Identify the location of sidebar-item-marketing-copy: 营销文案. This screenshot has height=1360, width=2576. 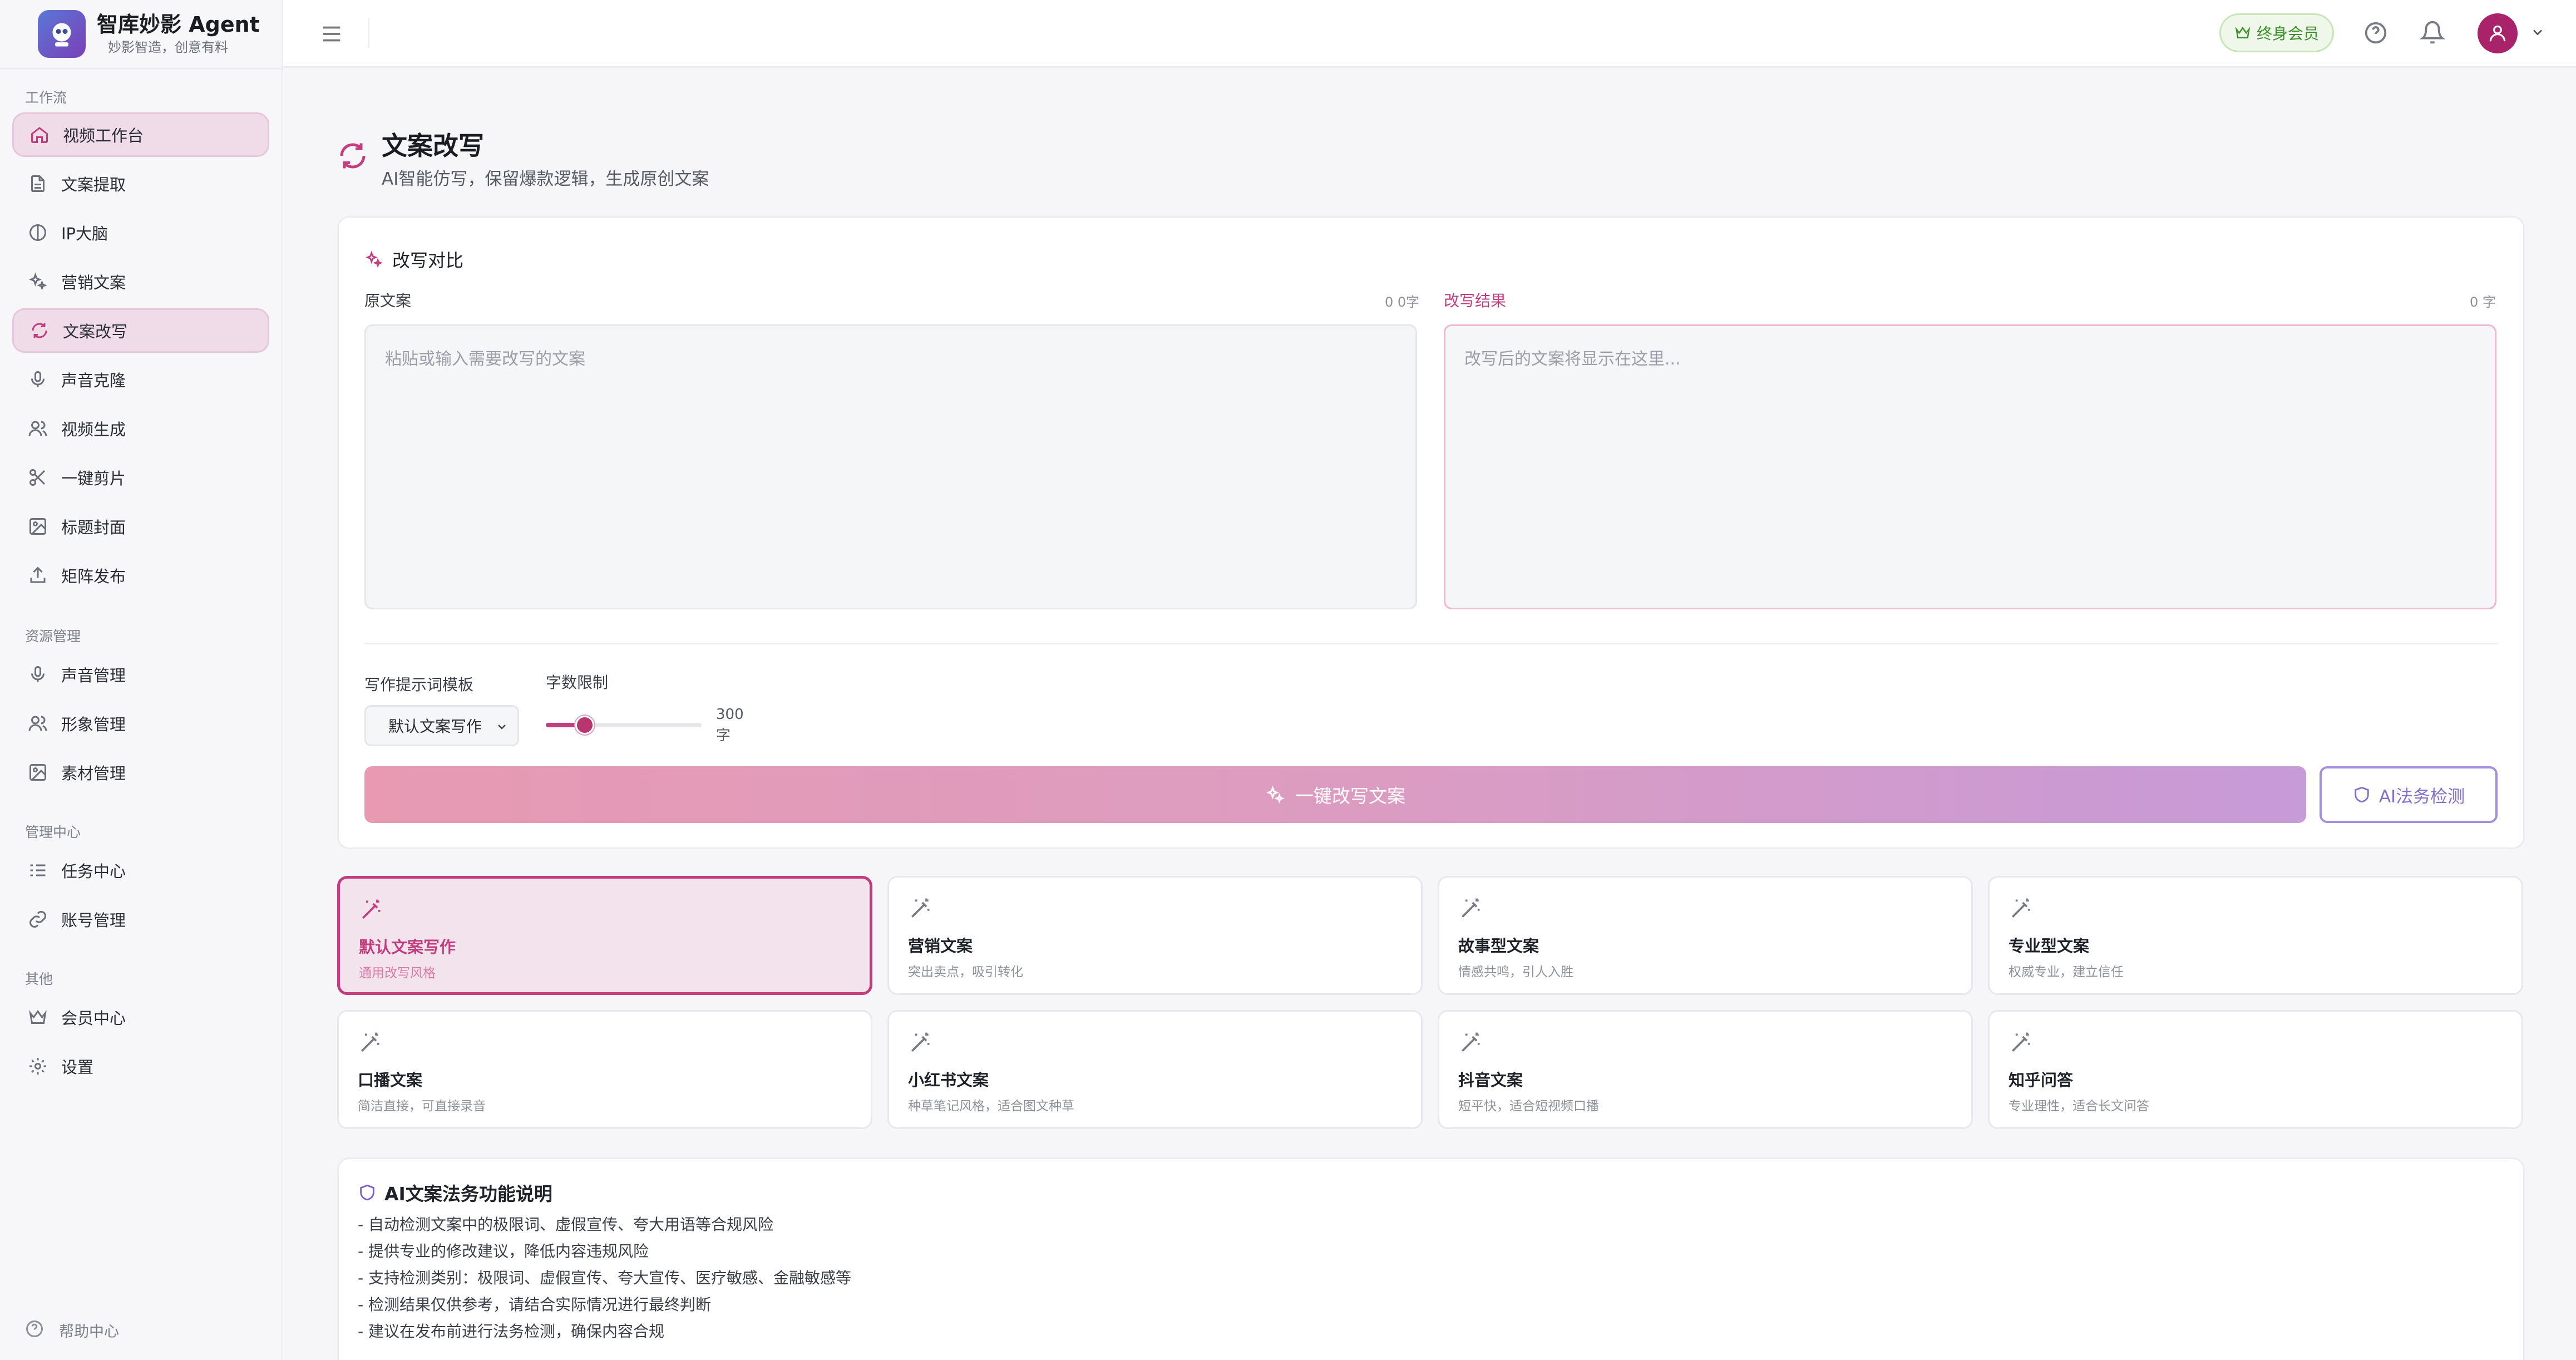
(140, 281).